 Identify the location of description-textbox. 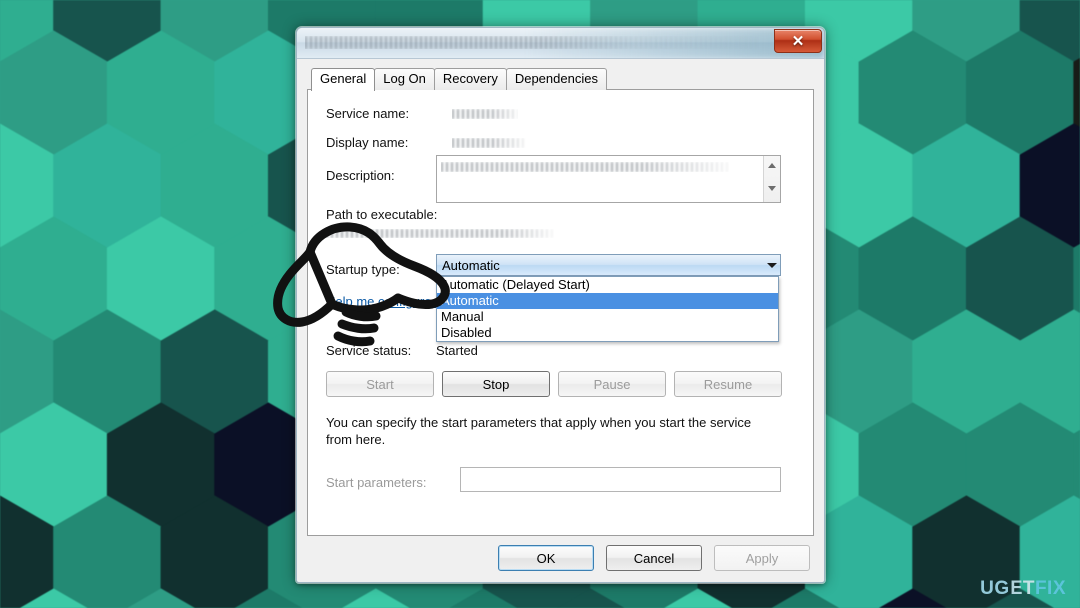
(608, 179).